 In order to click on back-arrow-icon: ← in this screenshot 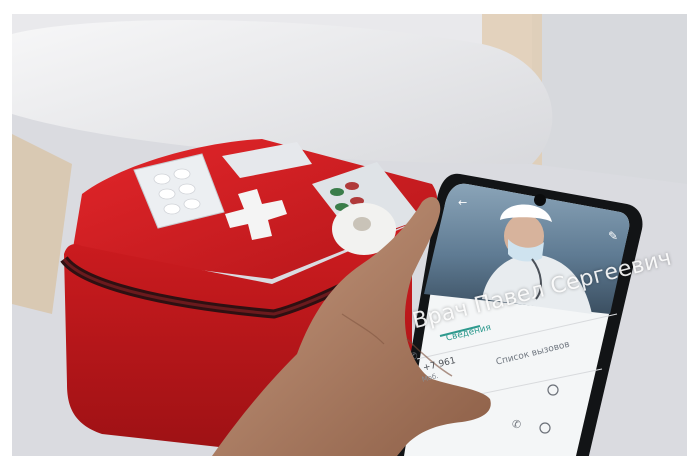, I will do `click(462, 202)`.